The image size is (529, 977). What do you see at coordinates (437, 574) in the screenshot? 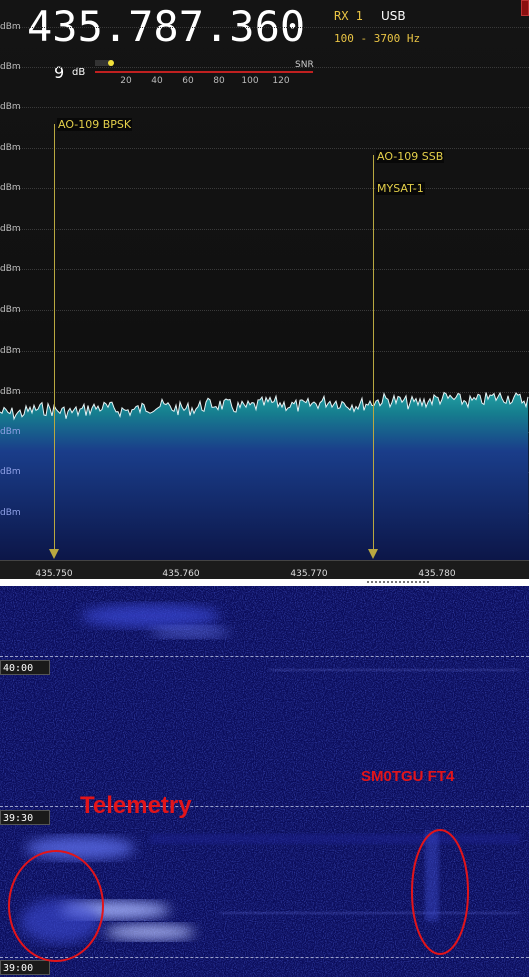
I see `axis-tick-label: 435.780` at bounding box center [437, 574].